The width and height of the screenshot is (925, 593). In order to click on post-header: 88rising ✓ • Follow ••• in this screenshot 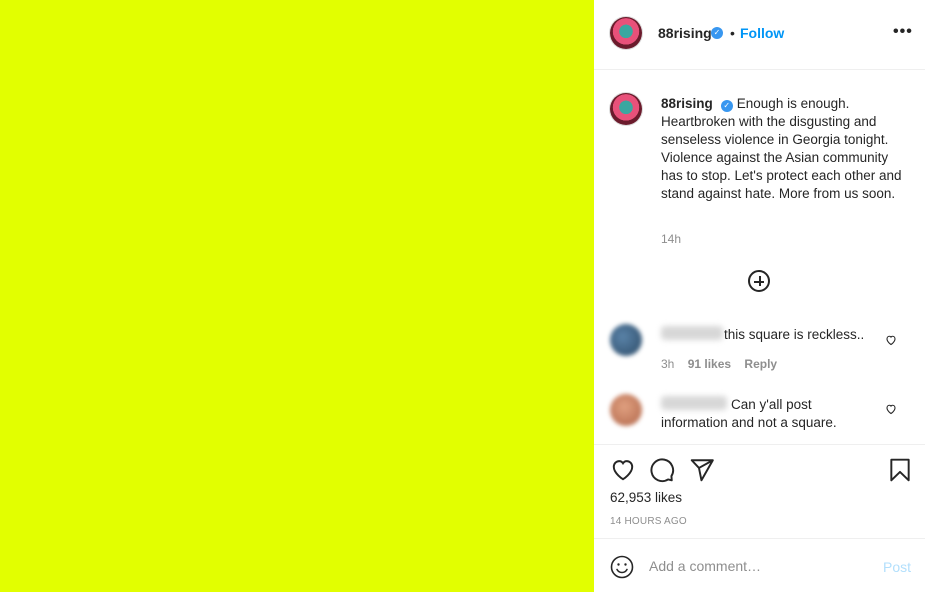, I will do `click(759, 35)`.